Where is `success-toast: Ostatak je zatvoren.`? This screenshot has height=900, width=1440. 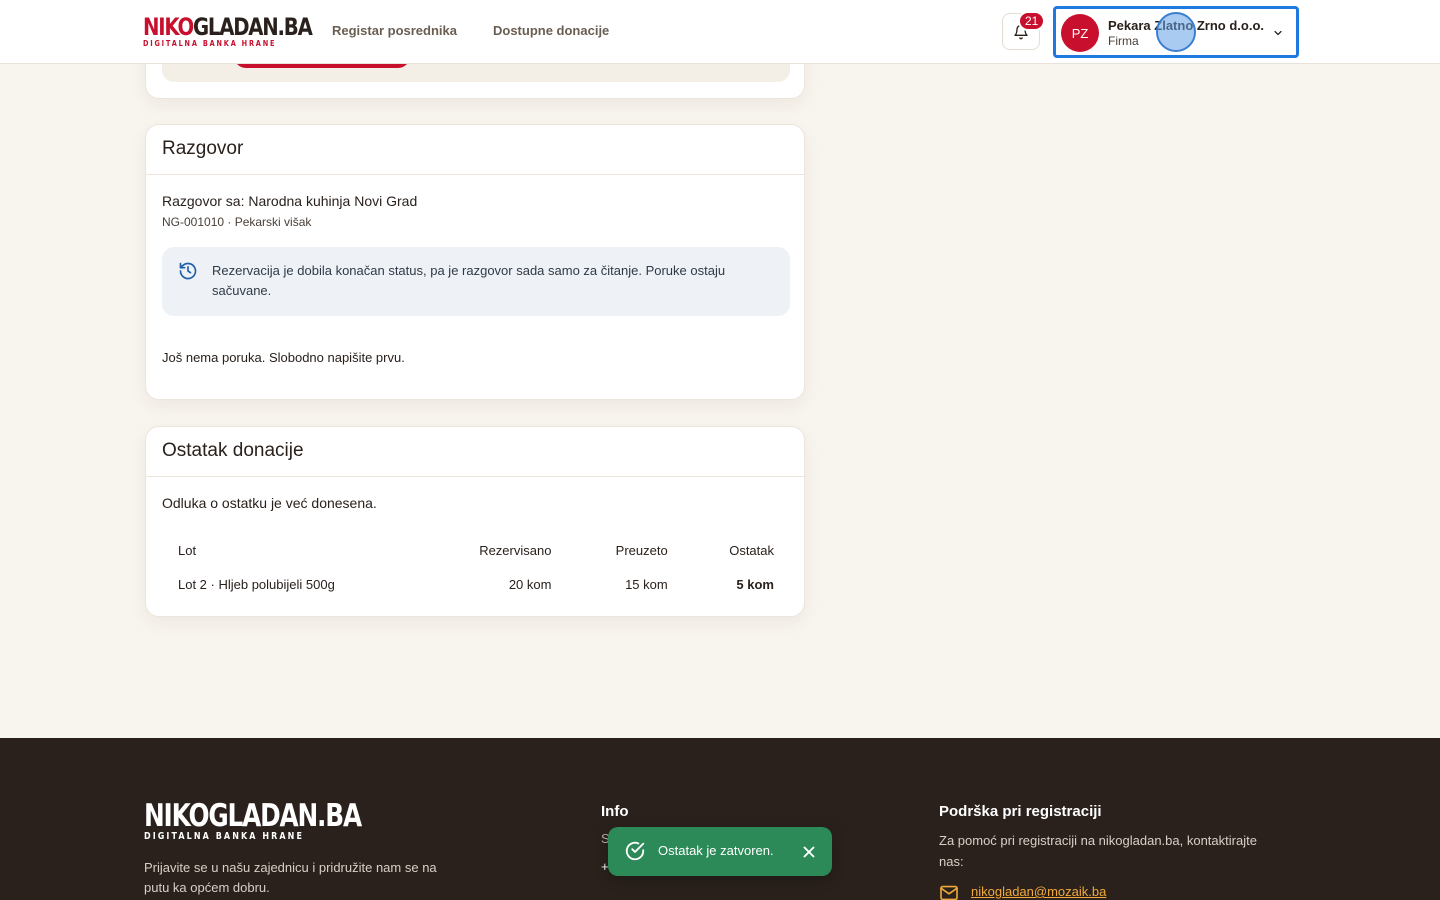
success-toast: Ostatak je zatvoren. is located at coordinates (720, 851).